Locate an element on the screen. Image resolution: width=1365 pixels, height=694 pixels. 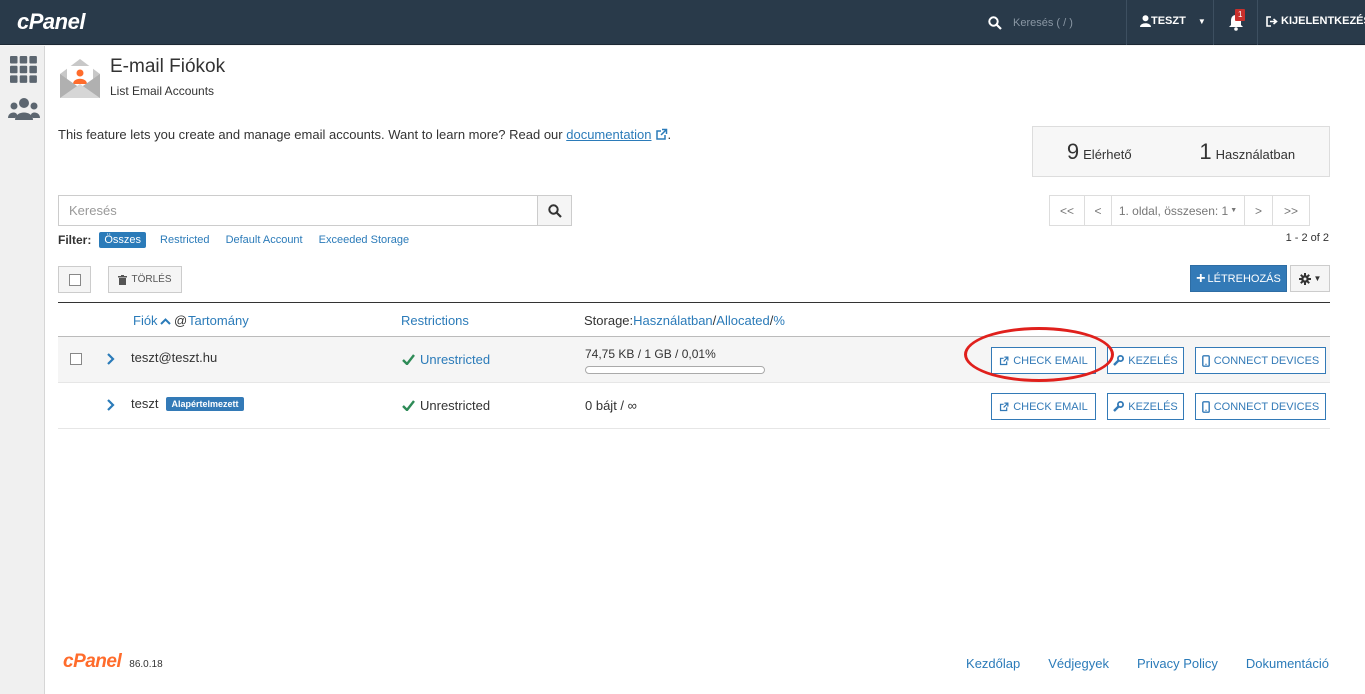
footer-link-home: Kezdőlap is located at coordinates (993, 663).